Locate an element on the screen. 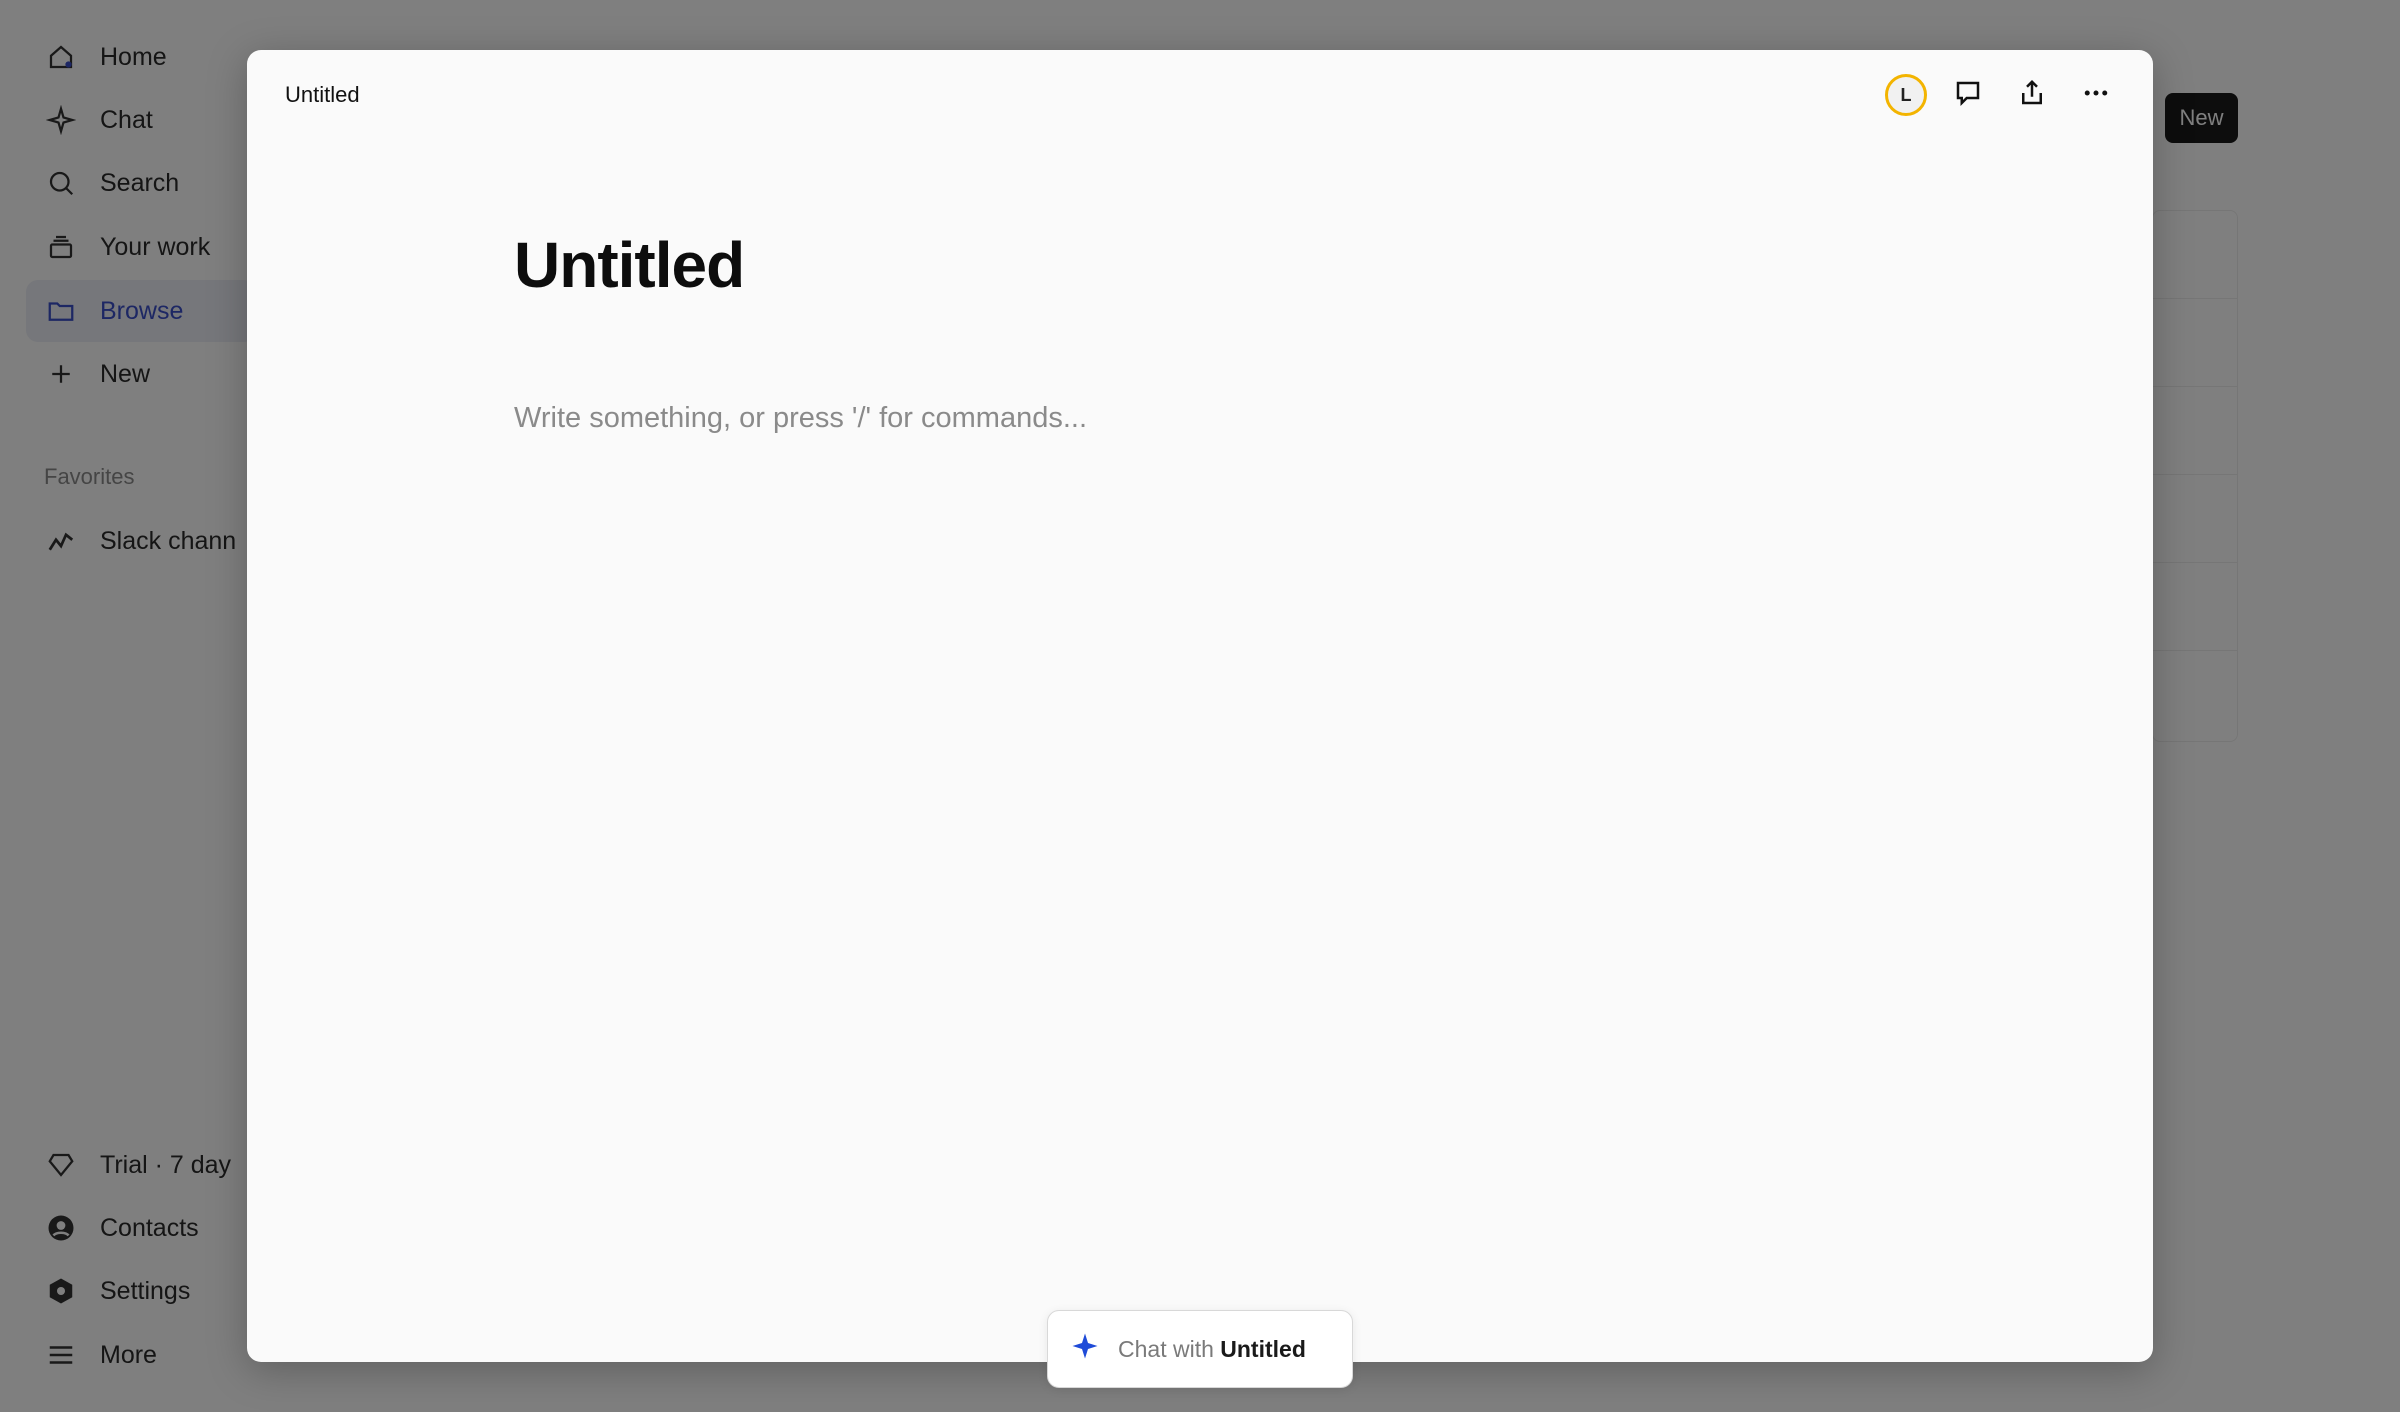 The width and height of the screenshot is (2400, 1412). more-options-button is located at coordinates (2096, 95).